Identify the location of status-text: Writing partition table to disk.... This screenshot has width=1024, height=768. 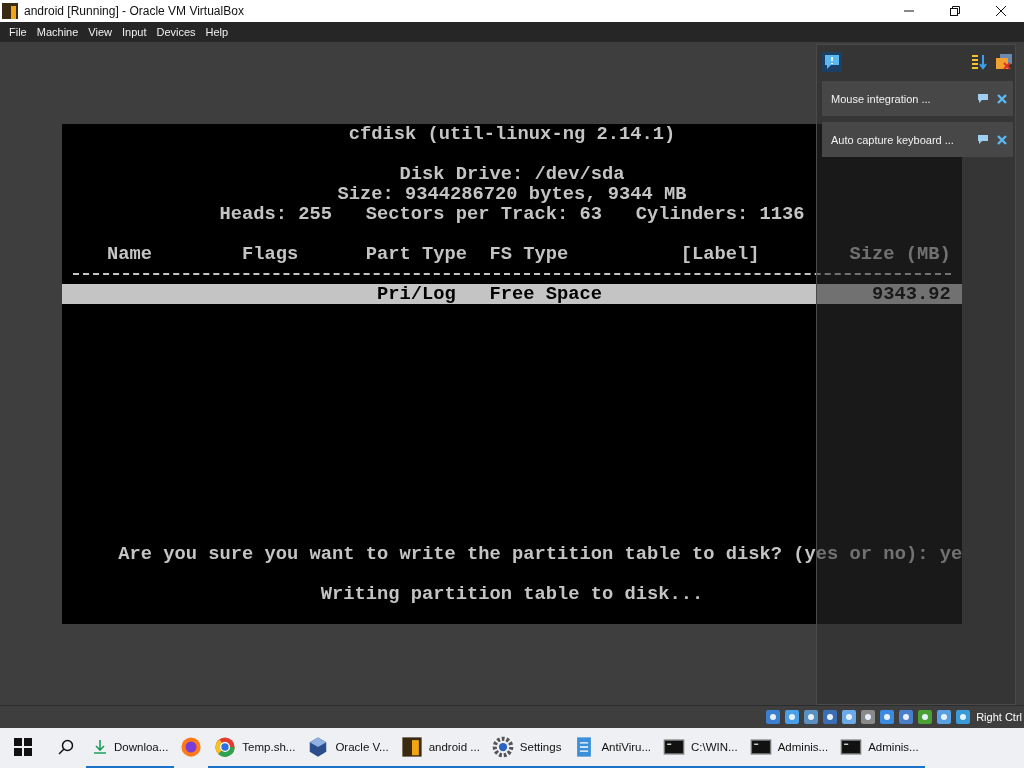
(512, 594).